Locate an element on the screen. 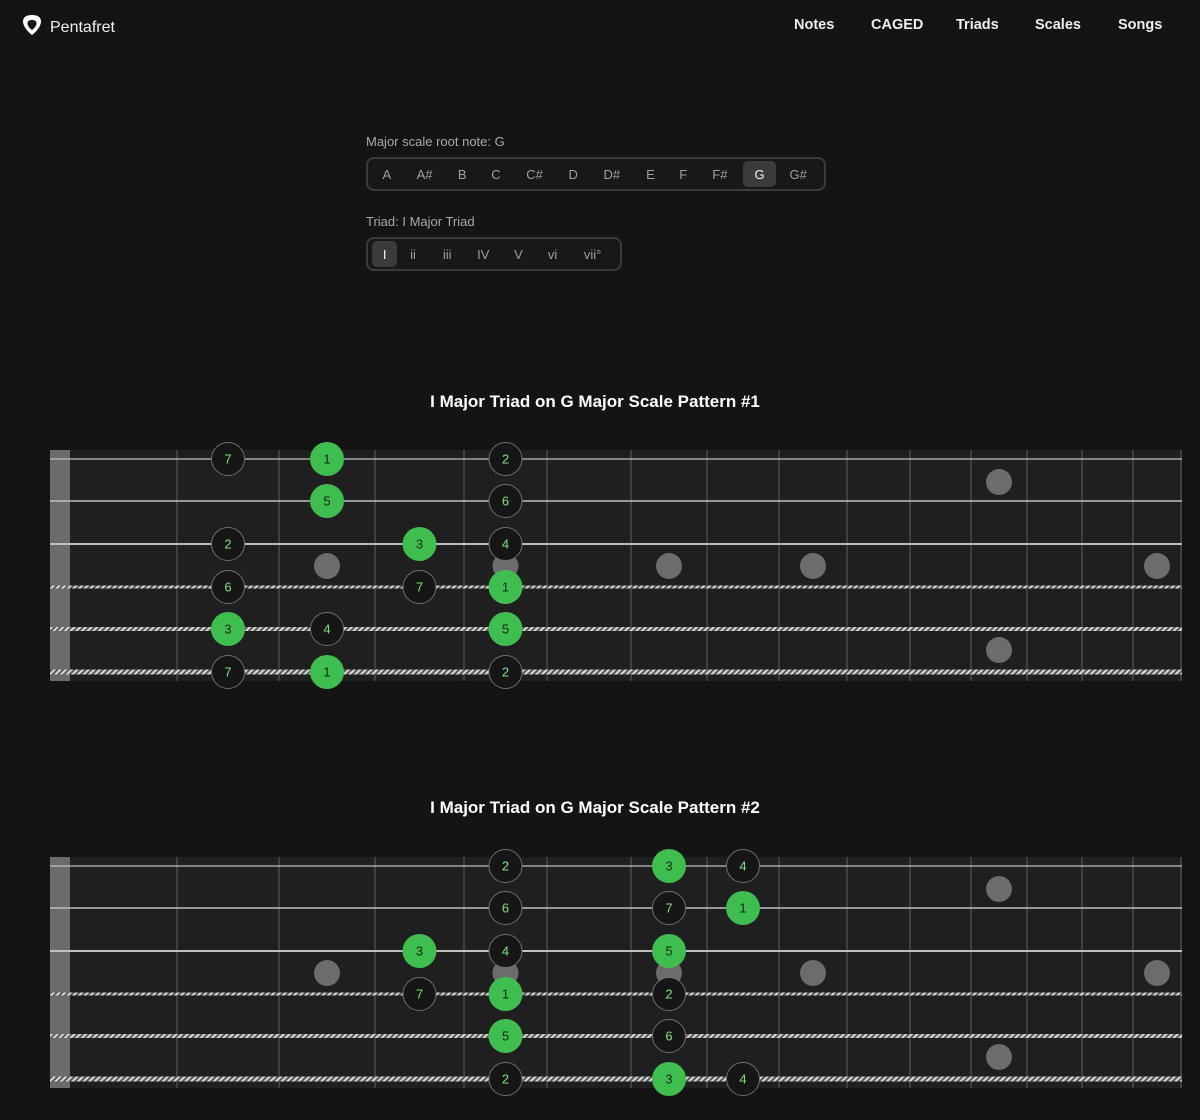 The image size is (1200, 1120). nav-link-scales: Scales is located at coordinates (1058, 25).